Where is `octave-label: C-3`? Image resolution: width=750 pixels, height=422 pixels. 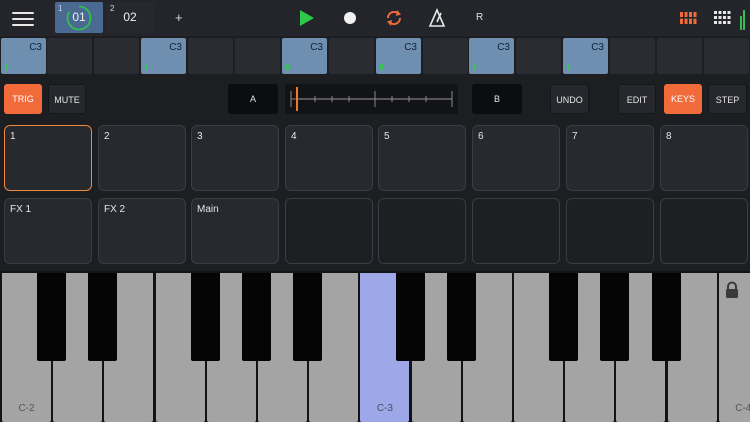
octave-label: C-3 is located at coordinates (384, 408).